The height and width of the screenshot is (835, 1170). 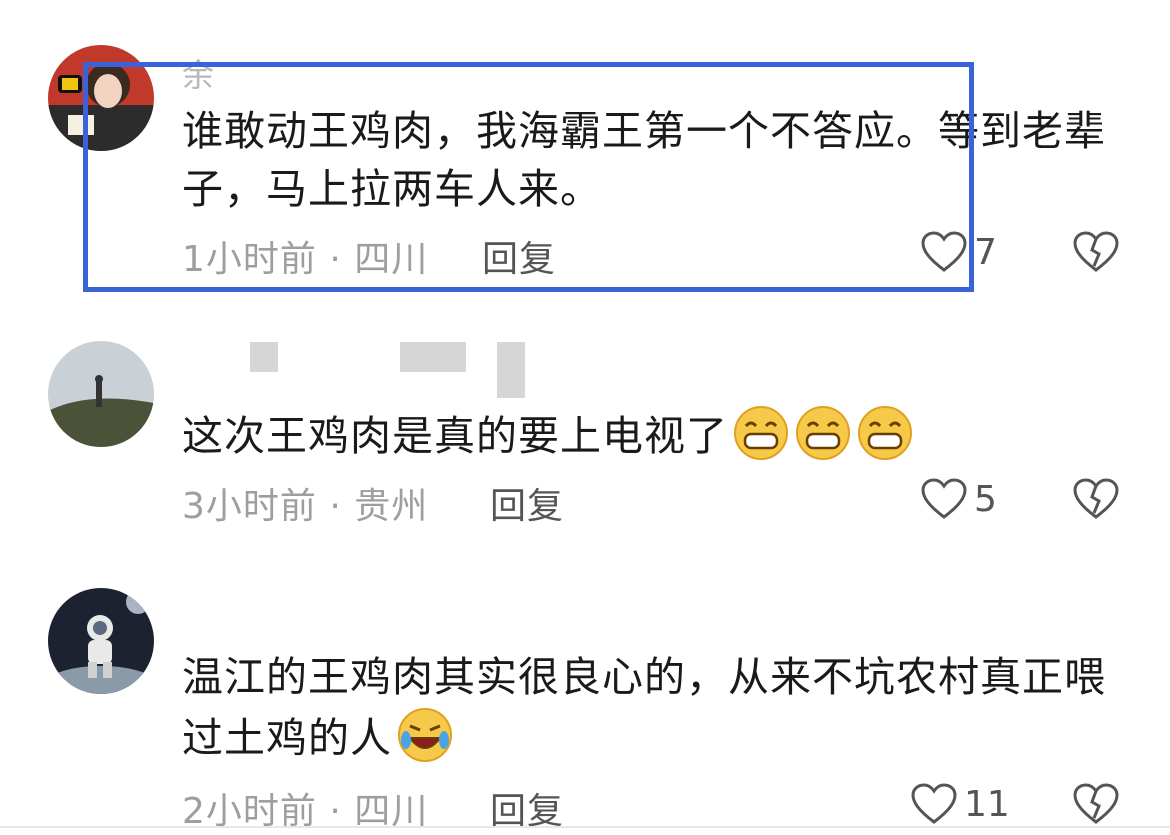 What do you see at coordinates (644, 707) in the screenshot?
I see `comment-text-body: 温江的王鸡肉其实很良心的，从来不坑农村真正喂过土鸡的人` at bounding box center [644, 707].